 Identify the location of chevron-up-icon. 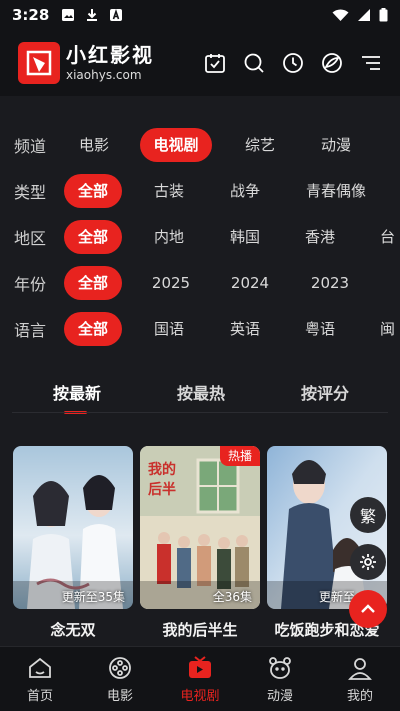
(368, 608).